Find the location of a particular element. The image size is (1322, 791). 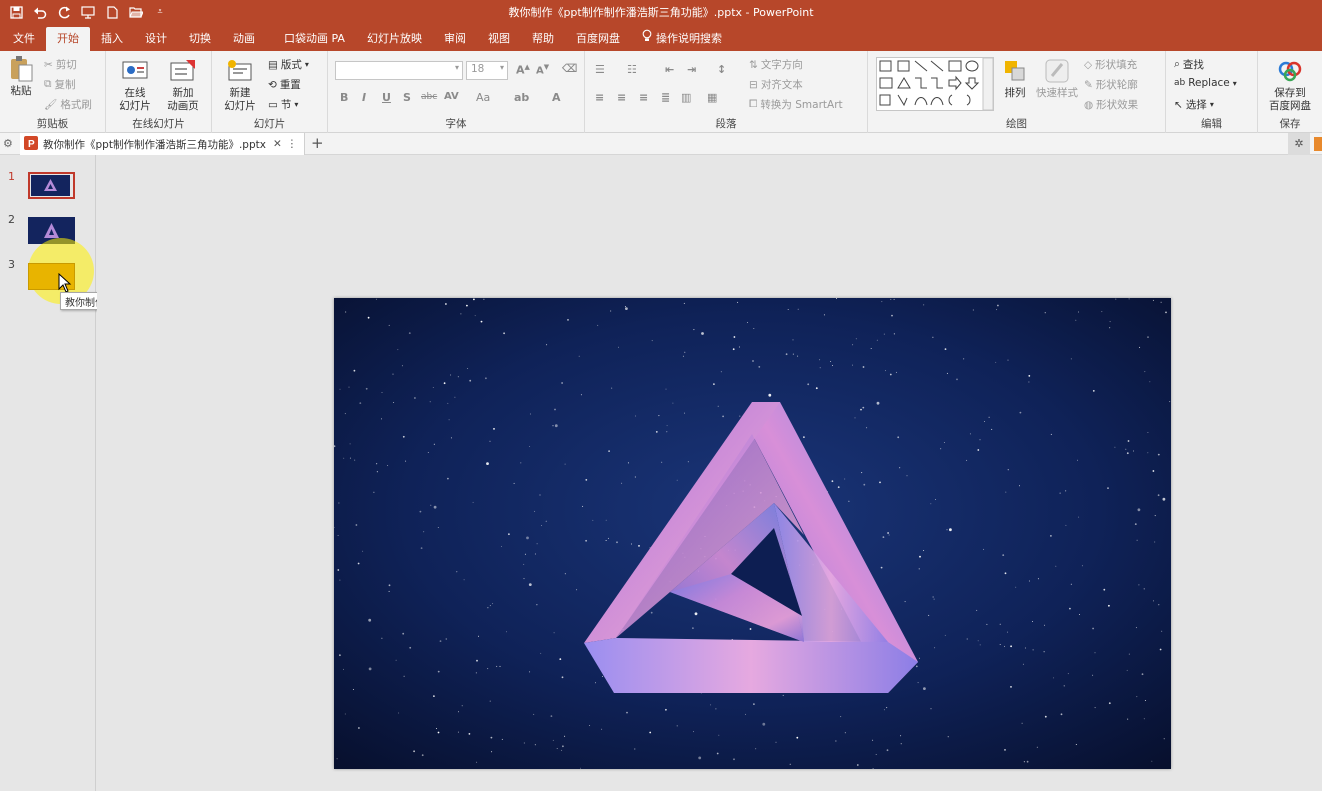

clear-format-icon: ⌫ is located at coordinates (570, 68).